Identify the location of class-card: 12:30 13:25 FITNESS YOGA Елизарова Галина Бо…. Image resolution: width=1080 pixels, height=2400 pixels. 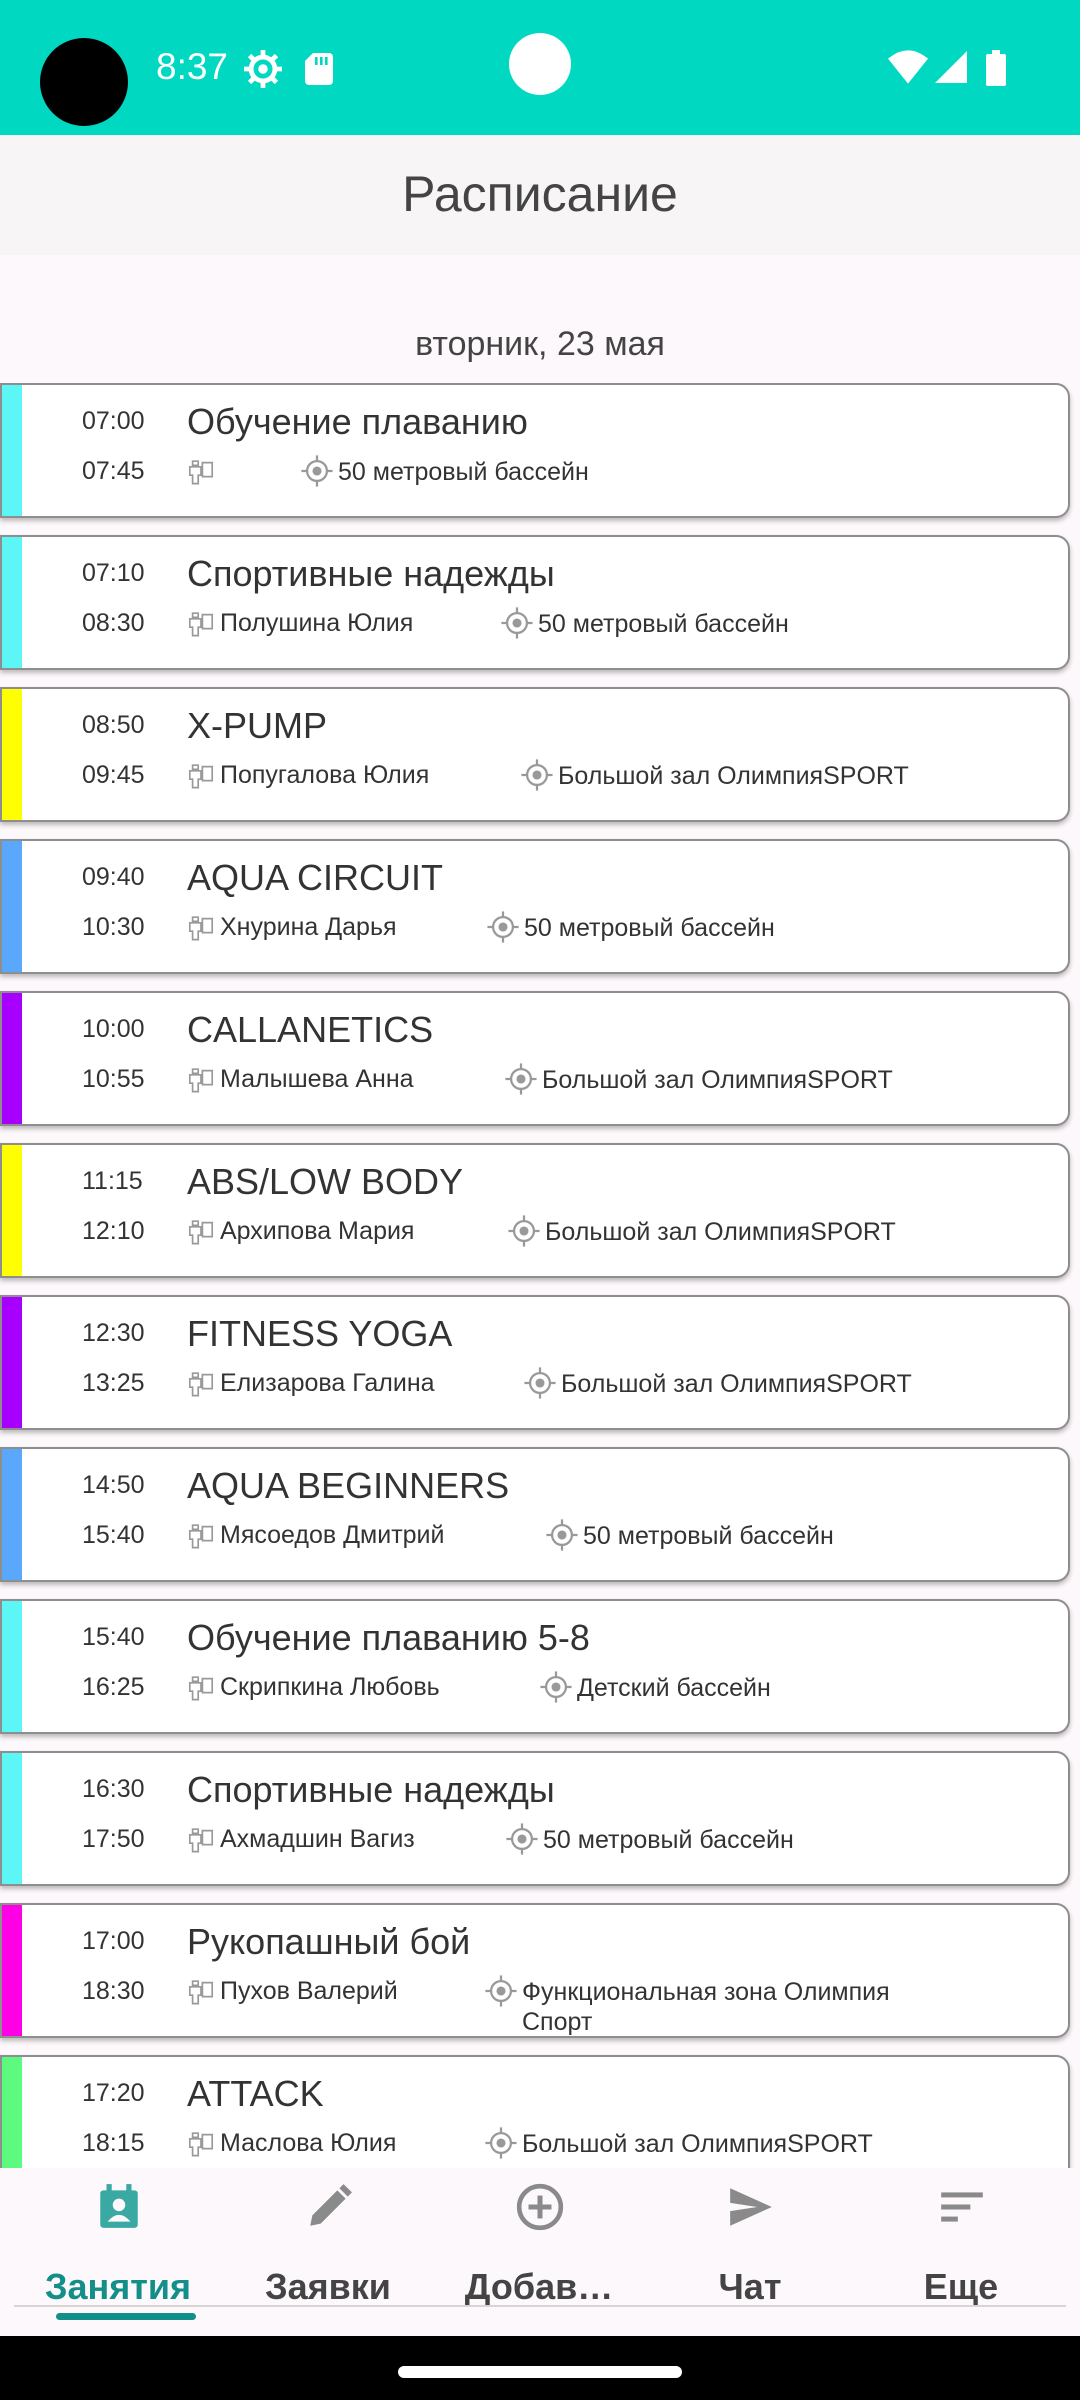
(535, 1362).